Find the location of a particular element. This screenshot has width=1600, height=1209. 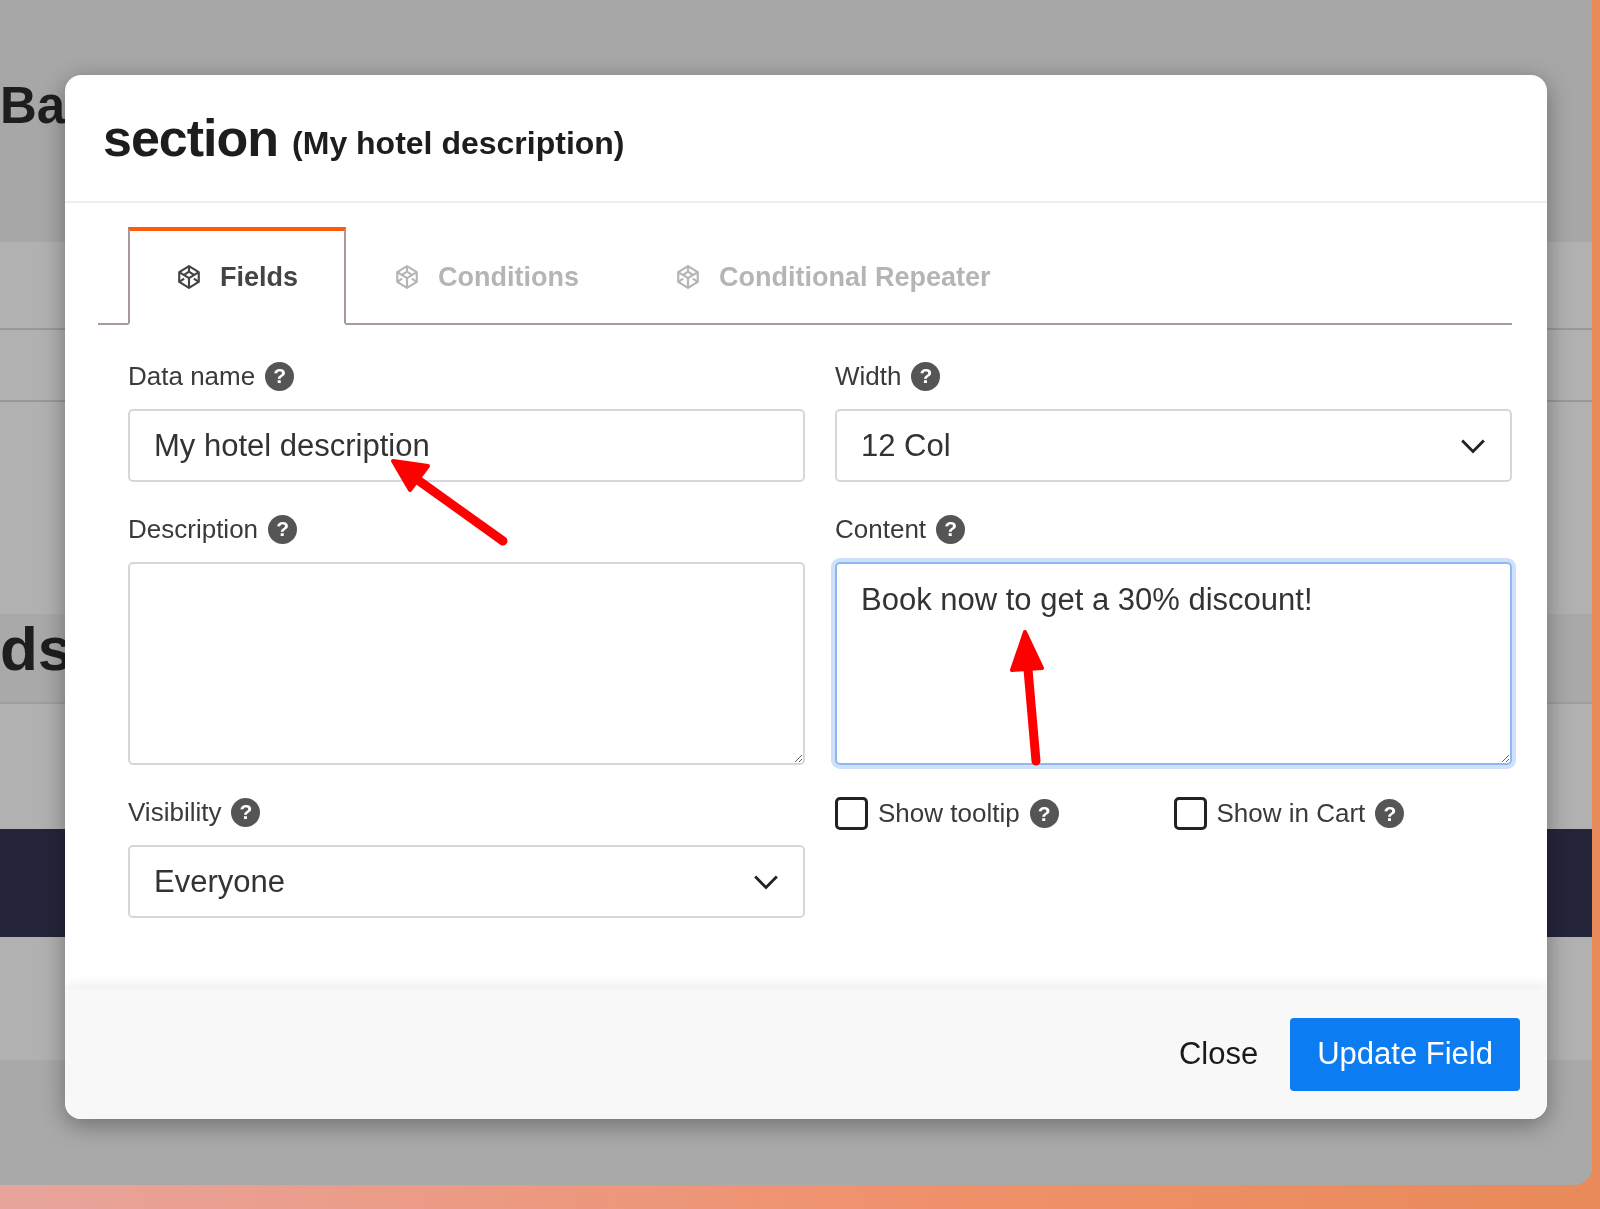

tab: Fields is located at coordinates (237, 276).